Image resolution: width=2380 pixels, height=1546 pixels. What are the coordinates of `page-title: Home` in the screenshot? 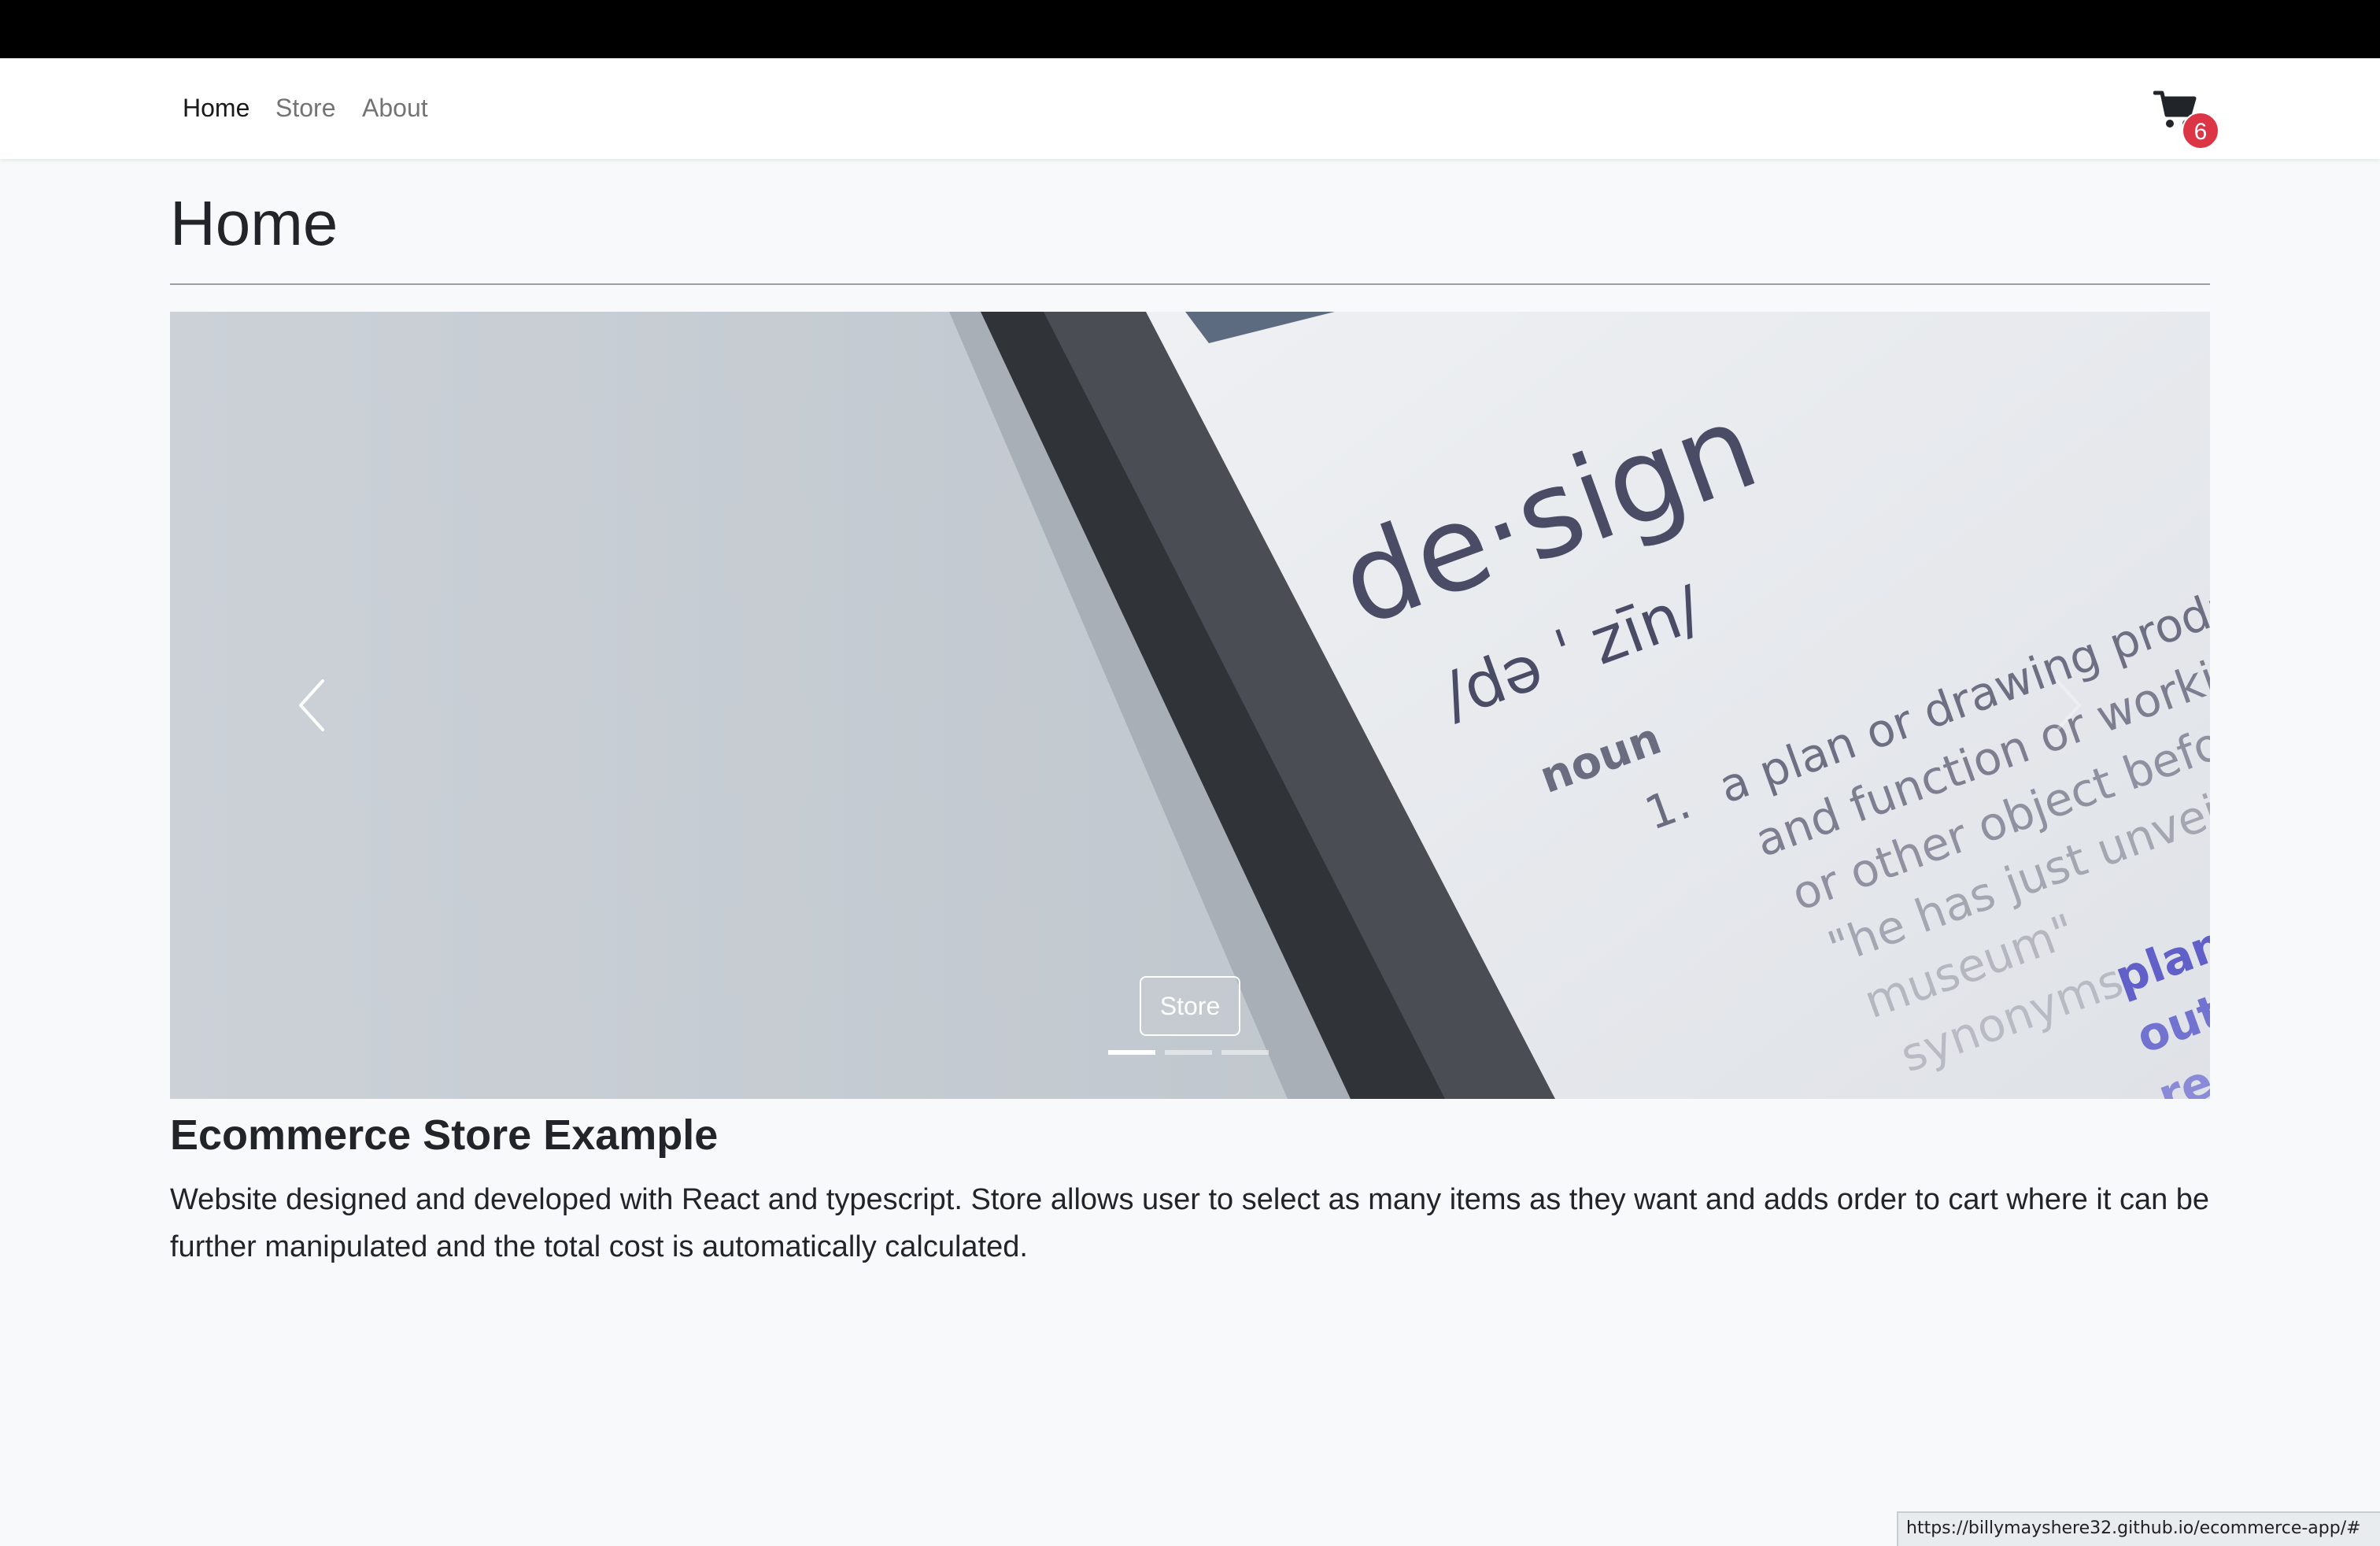 It's located at (254, 223).